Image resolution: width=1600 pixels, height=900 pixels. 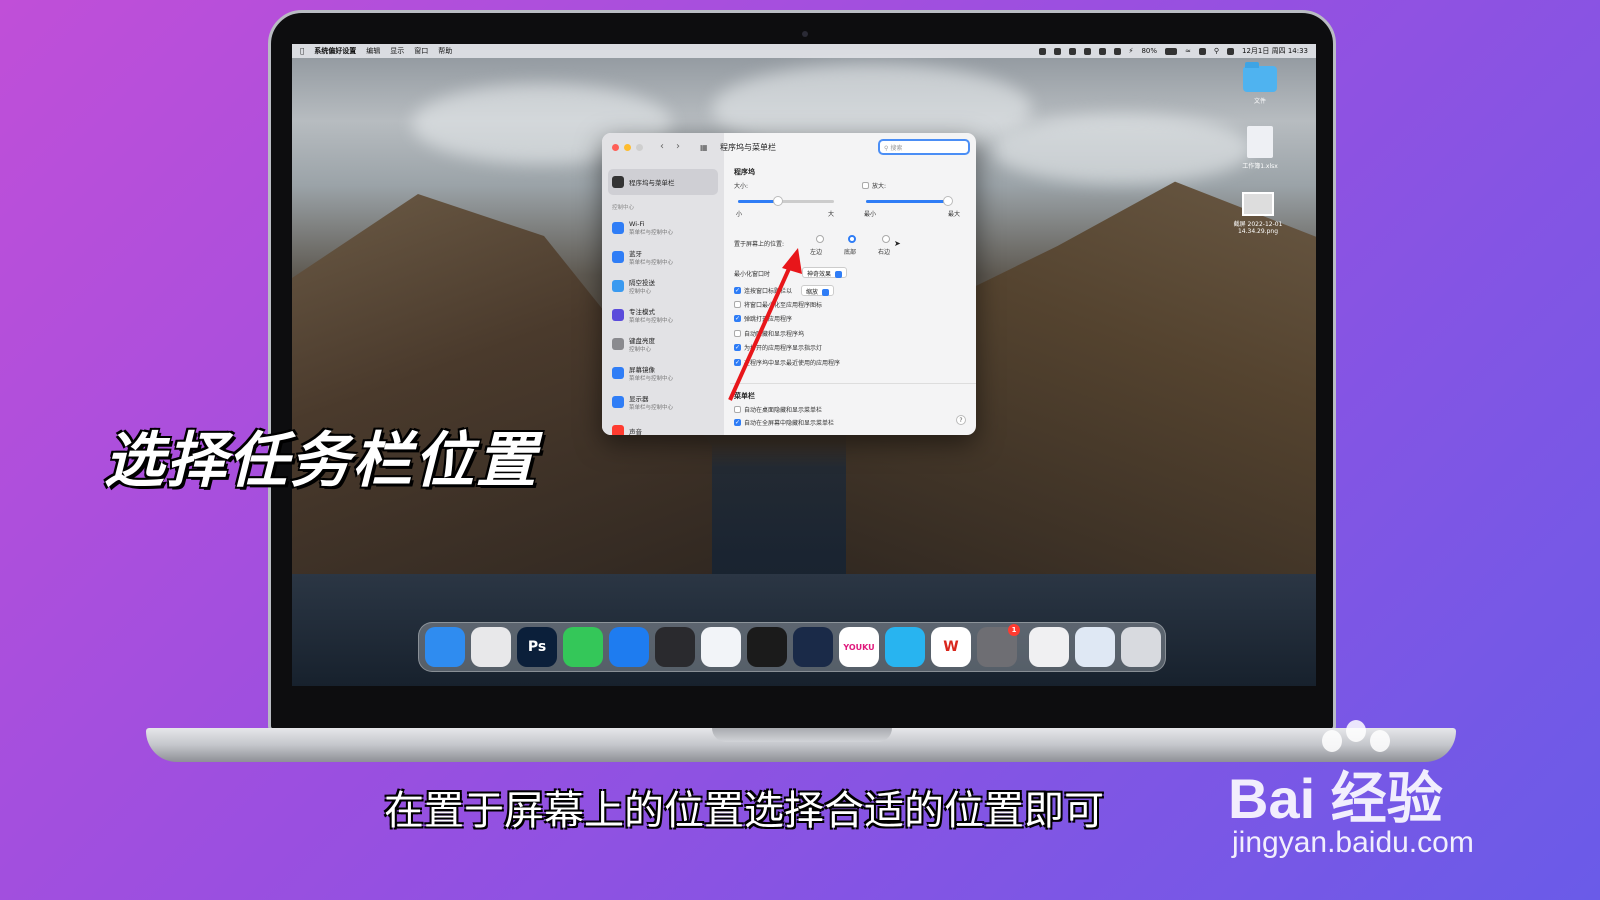 I want to click on title-caption: 选择任务栏位置, so click(x=321, y=461).